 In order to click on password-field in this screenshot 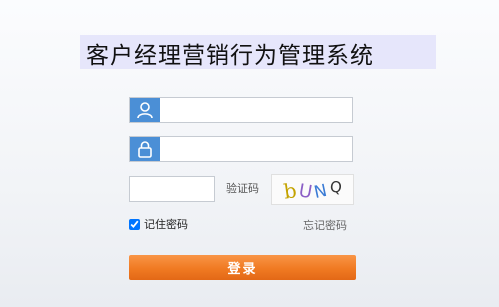, I will do `click(243, 149)`.